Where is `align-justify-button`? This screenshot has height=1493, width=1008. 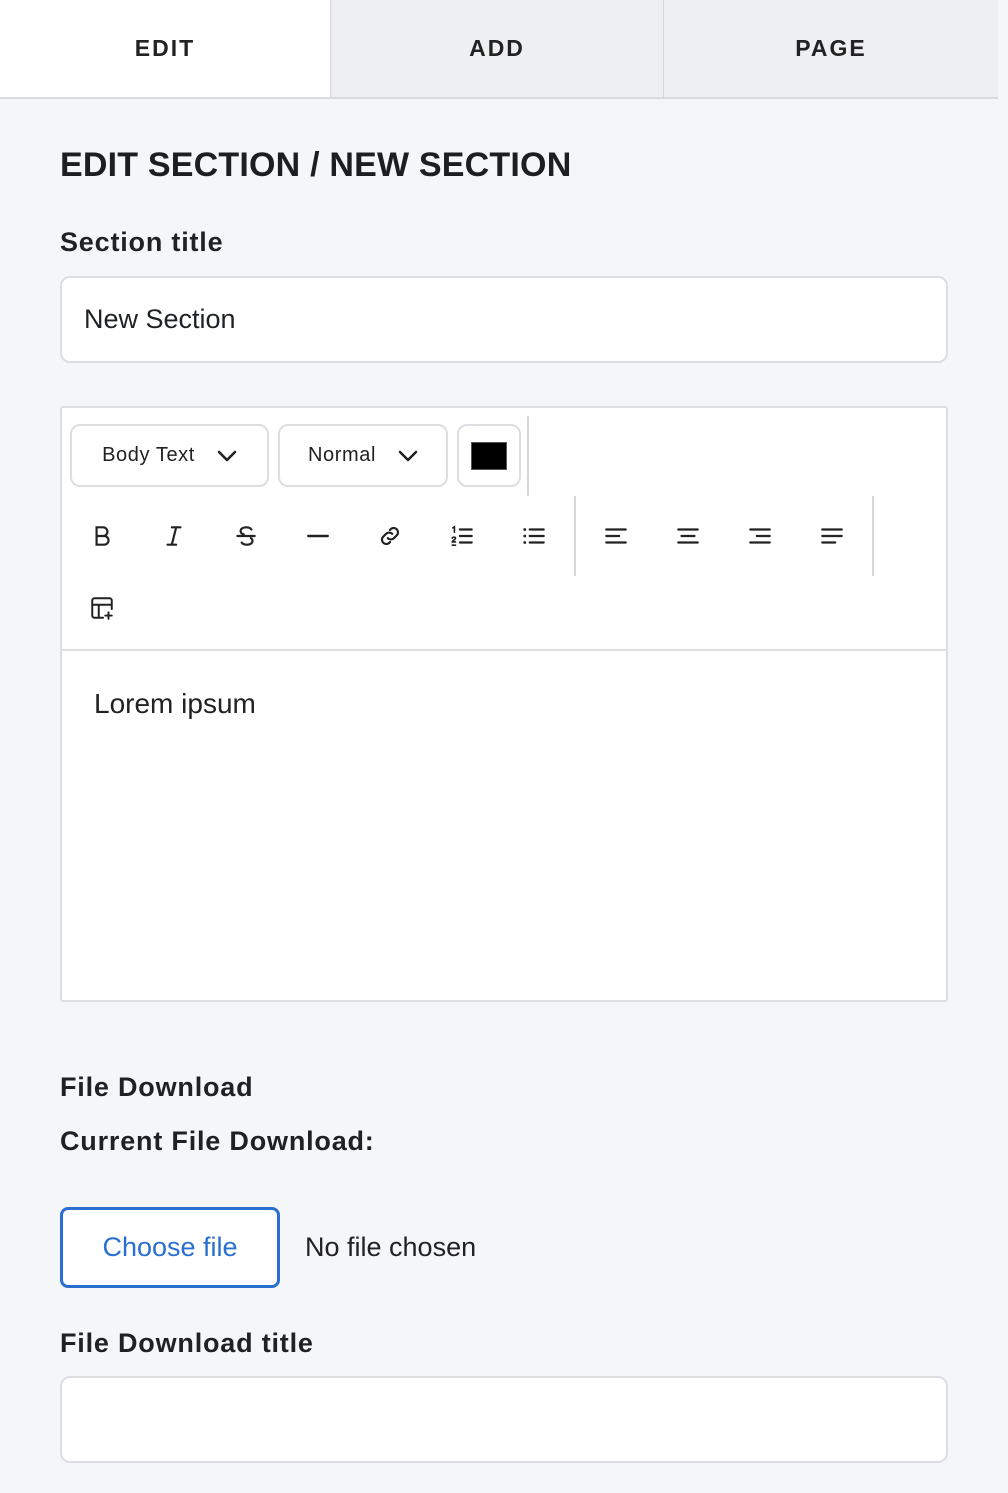 align-justify-button is located at coordinates (832, 536).